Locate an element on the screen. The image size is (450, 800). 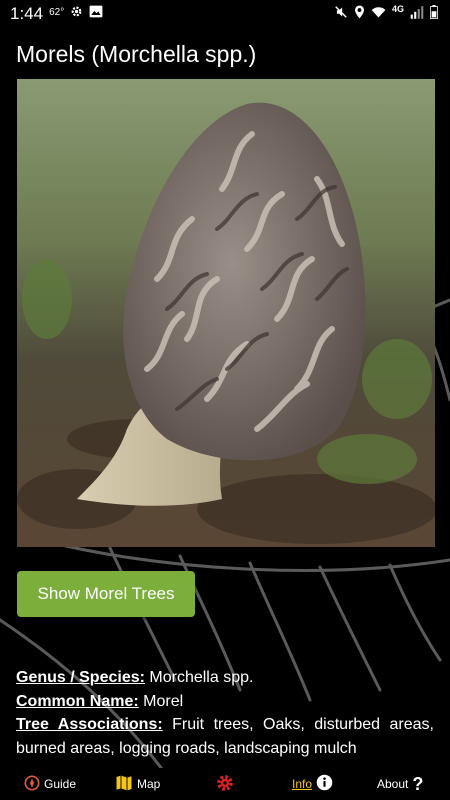
nav-settings is located at coordinates (225, 784).